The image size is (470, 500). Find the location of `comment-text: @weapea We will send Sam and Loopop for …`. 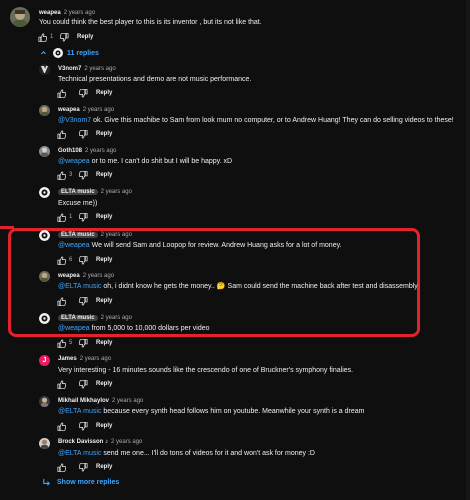

comment-text: @weapea We will send Sam and Loopop for … is located at coordinates (200, 245).